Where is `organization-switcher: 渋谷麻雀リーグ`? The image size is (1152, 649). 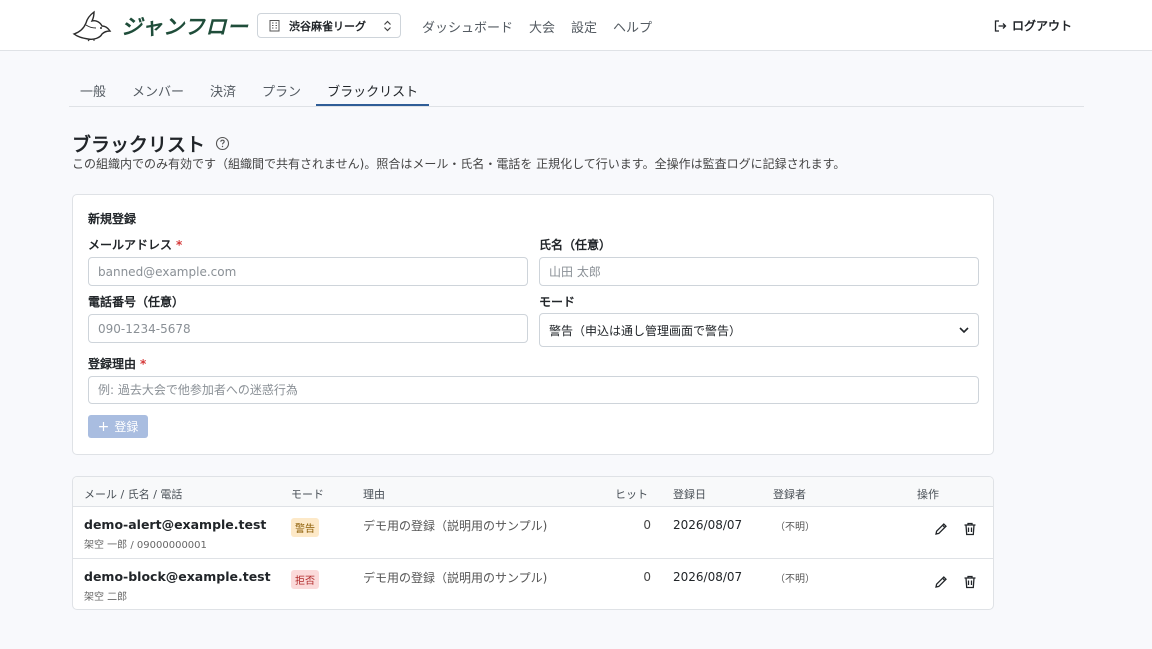
organization-switcher: 渋谷麻雀リーグ is located at coordinates (329, 25).